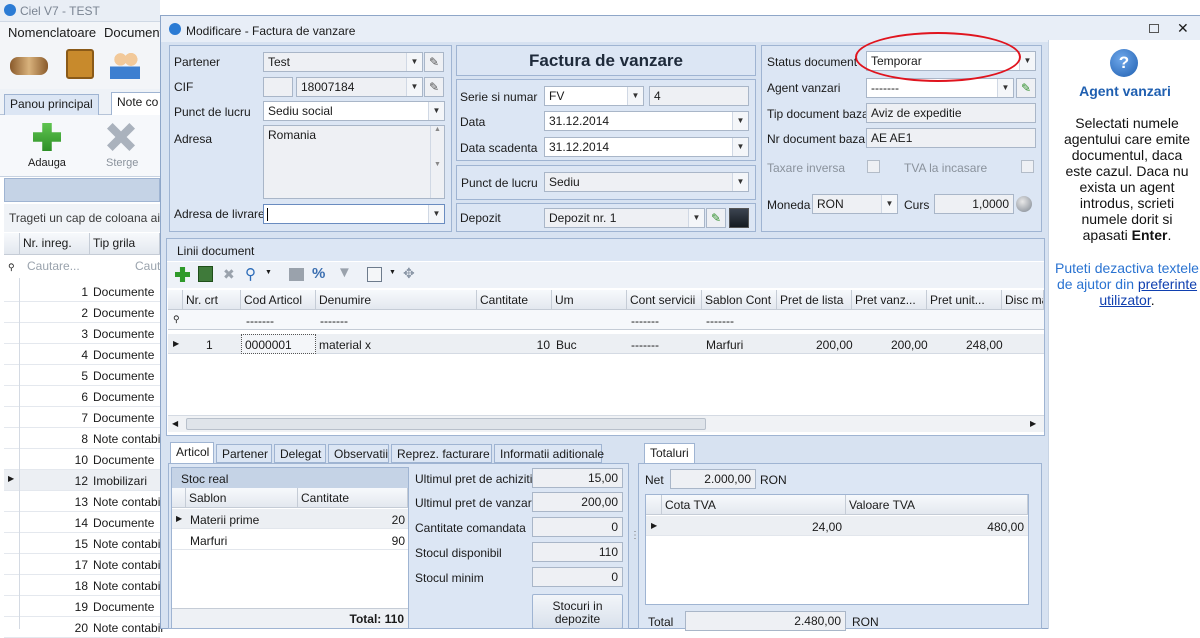 This screenshot has width=1200, height=638. I want to click on col-nr-inreg: Nr. inreg., so click(55, 244).